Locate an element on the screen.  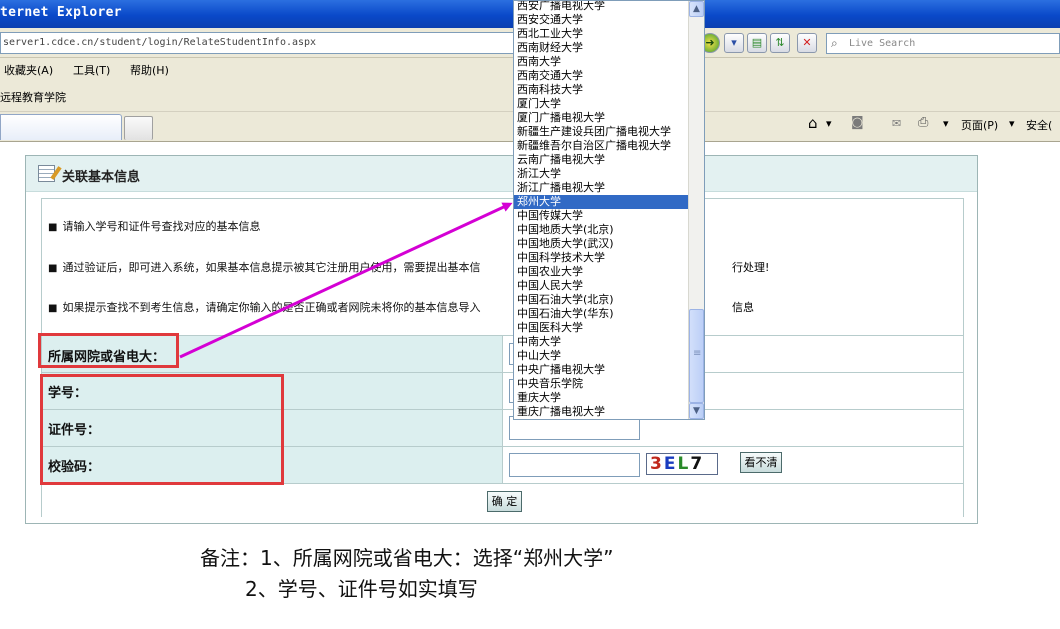
dropdown-option: 中国农业大学 is located at coordinates (601, 272).